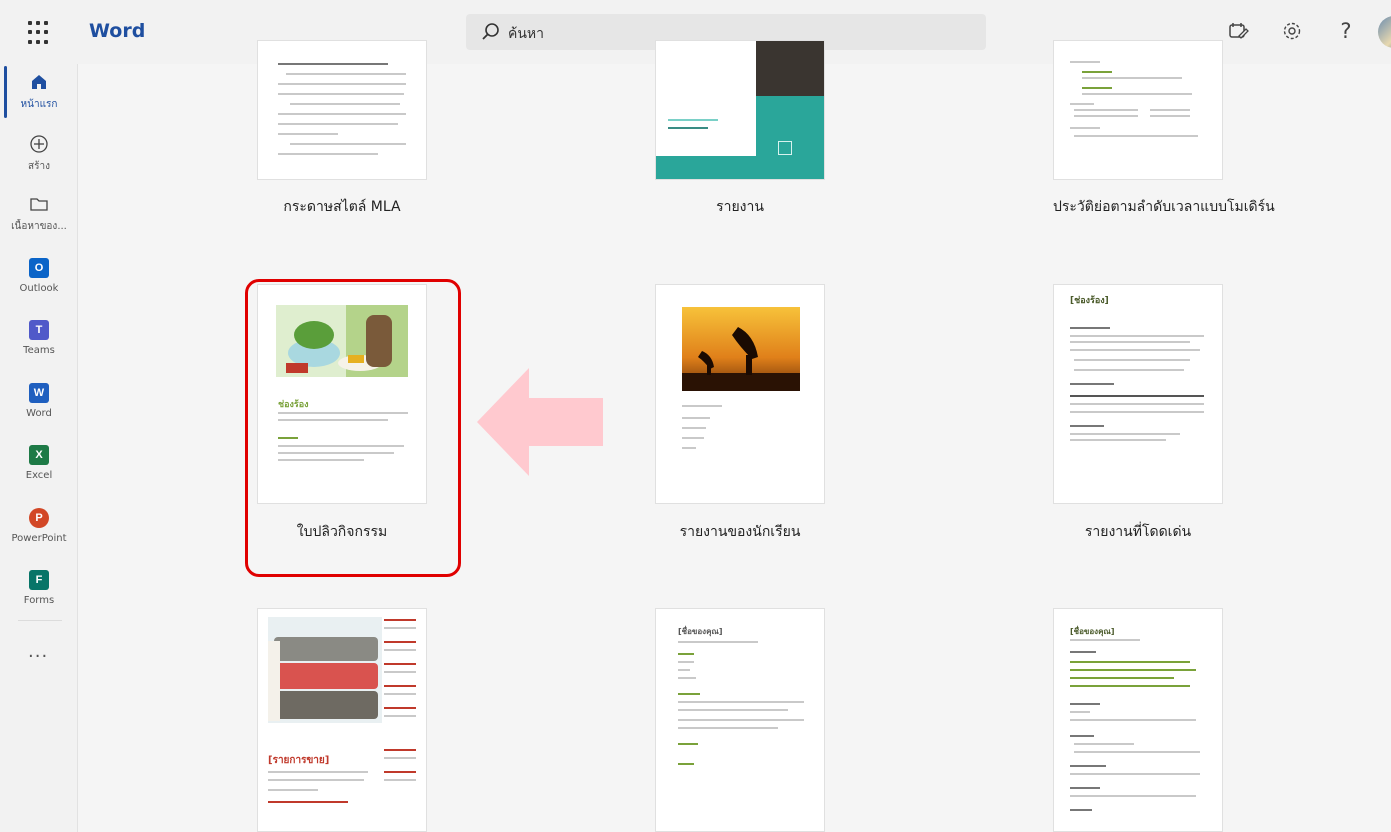 This screenshot has width=1391, height=832. What do you see at coordinates (740, 720) in the screenshot?
I see `template-thumbnail-cv-basic: [ชื่อของคุณ]` at bounding box center [740, 720].